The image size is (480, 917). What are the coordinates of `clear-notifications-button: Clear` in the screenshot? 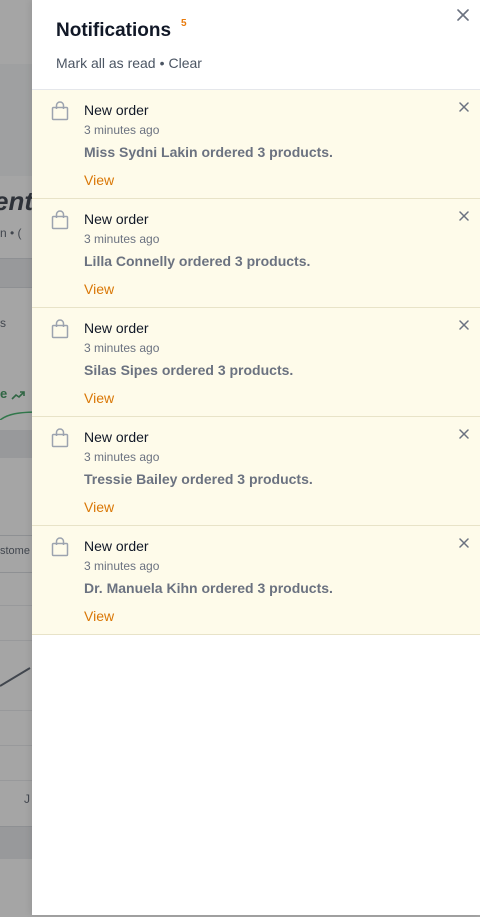 It's located at (185, 63).